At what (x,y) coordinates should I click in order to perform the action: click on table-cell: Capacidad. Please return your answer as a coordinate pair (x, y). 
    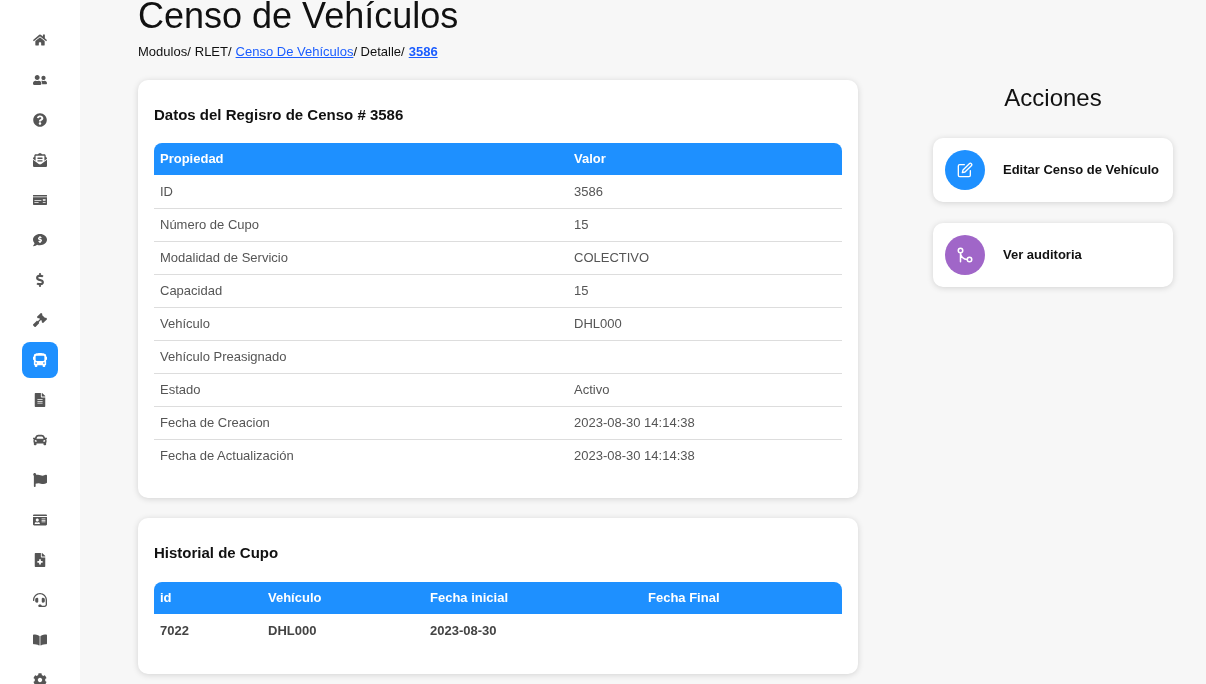
    Looking at the image, I should click on (191, 290).